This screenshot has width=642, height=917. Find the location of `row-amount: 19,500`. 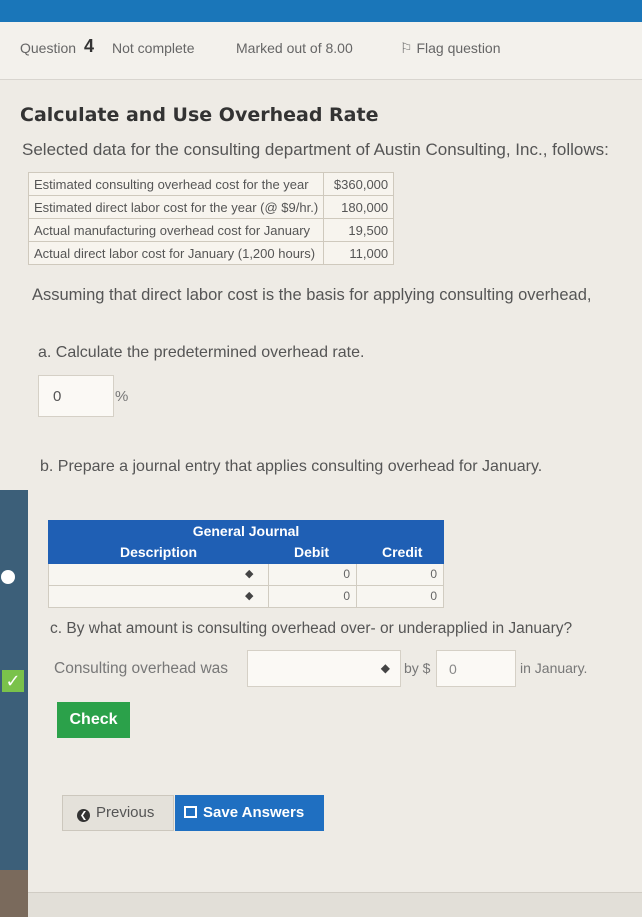

row-amount: 19,500 is located at coordinates (359, 230).